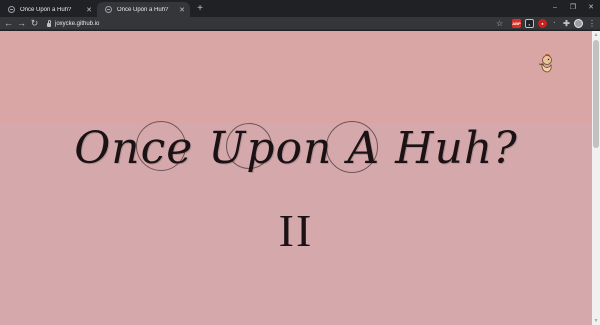 The image size is (600, 325). Describe the element at coordinates (200, 9) in the screenshot. I see `new-tab-button: +` at that location.